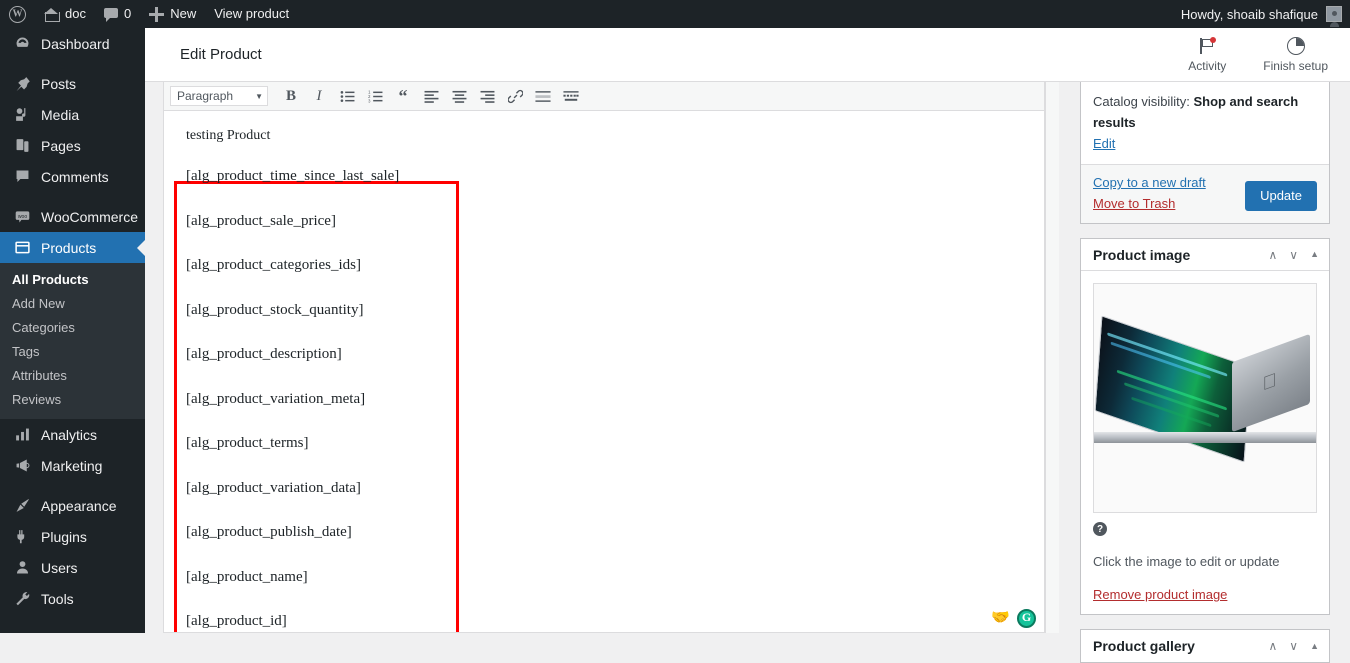  What do you see at coordinates (369, 100) in the screenshot?
I see `svg-text: 3` at bounding box center [369, 100].